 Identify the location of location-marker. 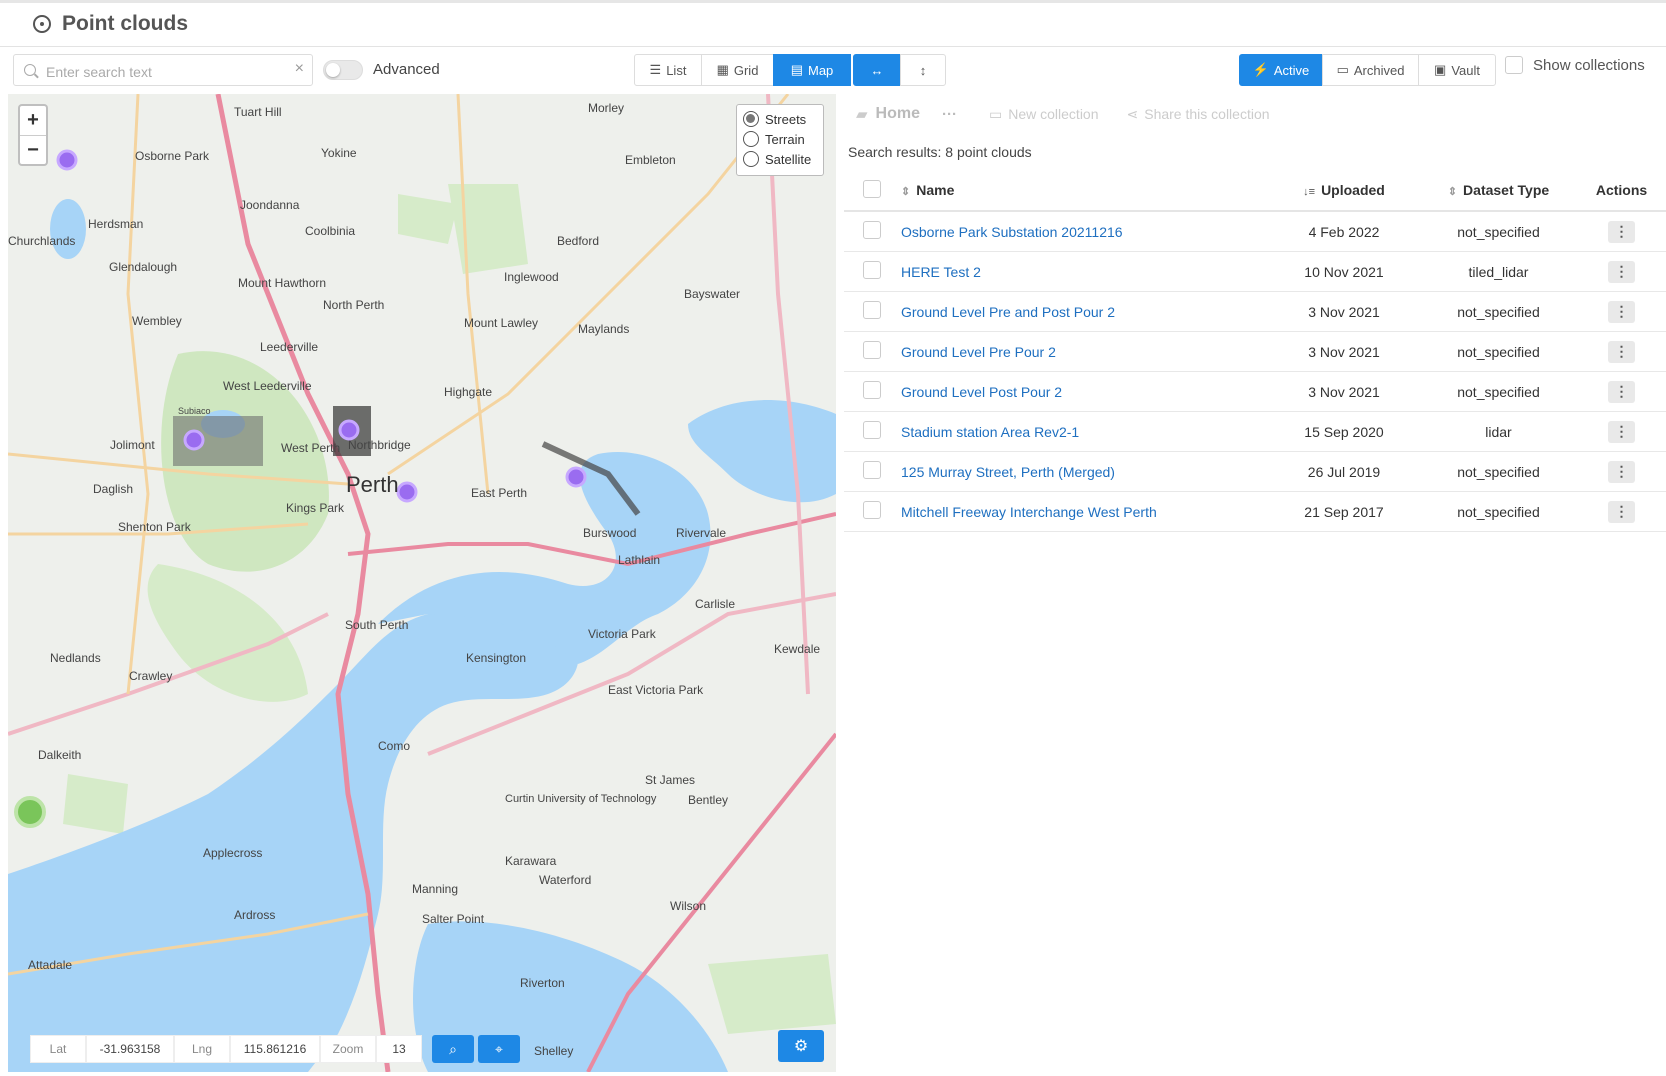
(30, 812).